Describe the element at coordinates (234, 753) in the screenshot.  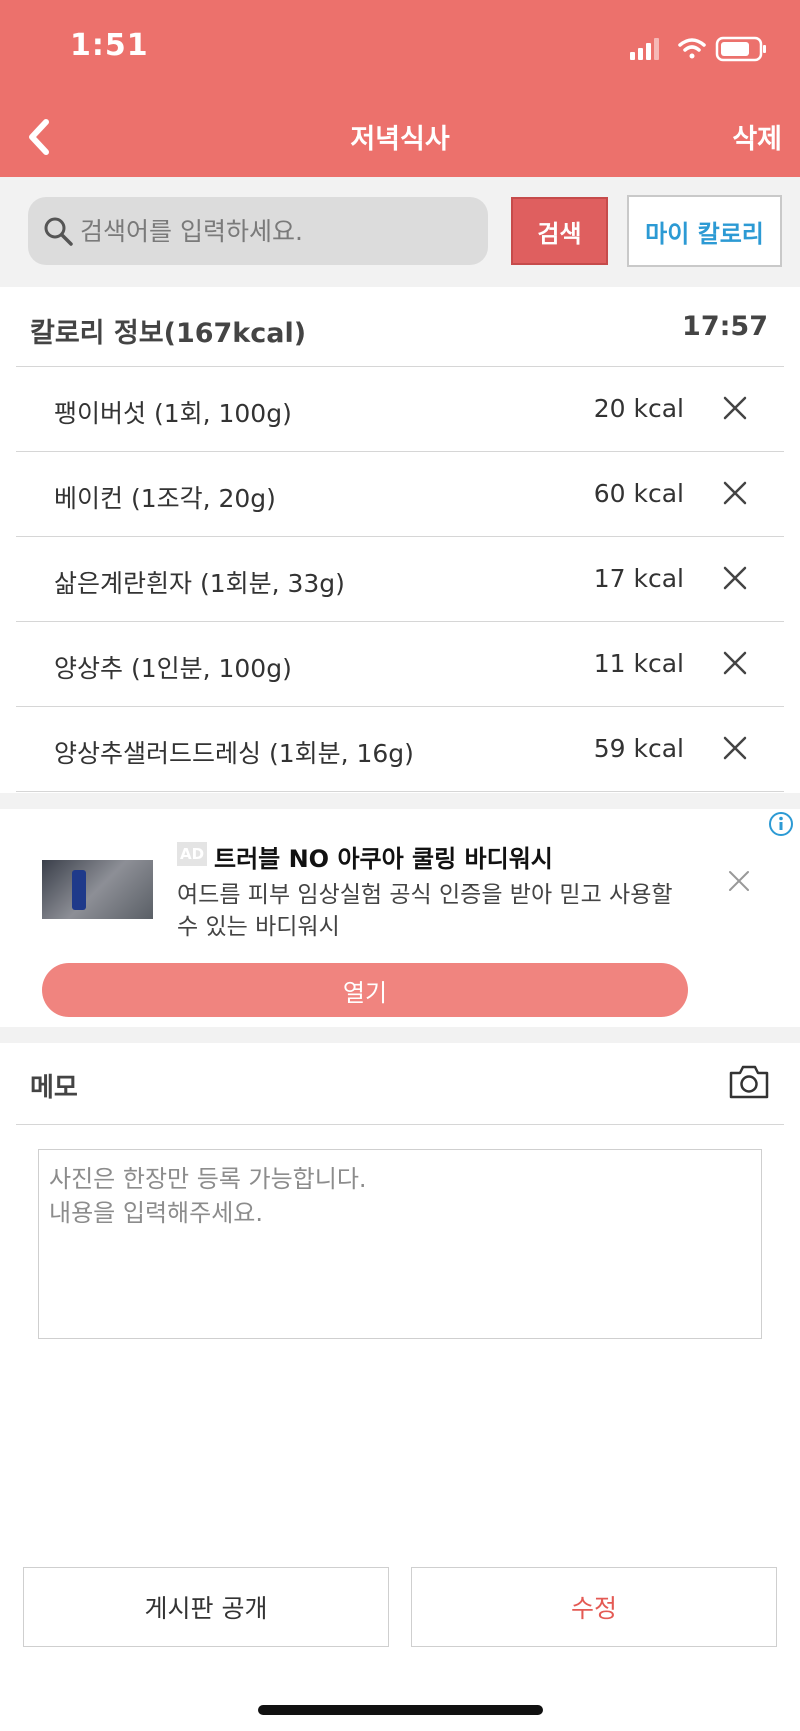
I see `food-name: 양상추샐러드드레싱 (1회분, 16g)` at that location.